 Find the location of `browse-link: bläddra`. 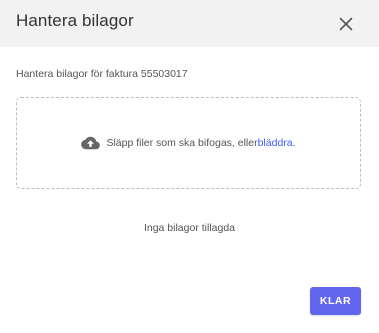

browse-link: bläddra is located at coordinates (275, 143).